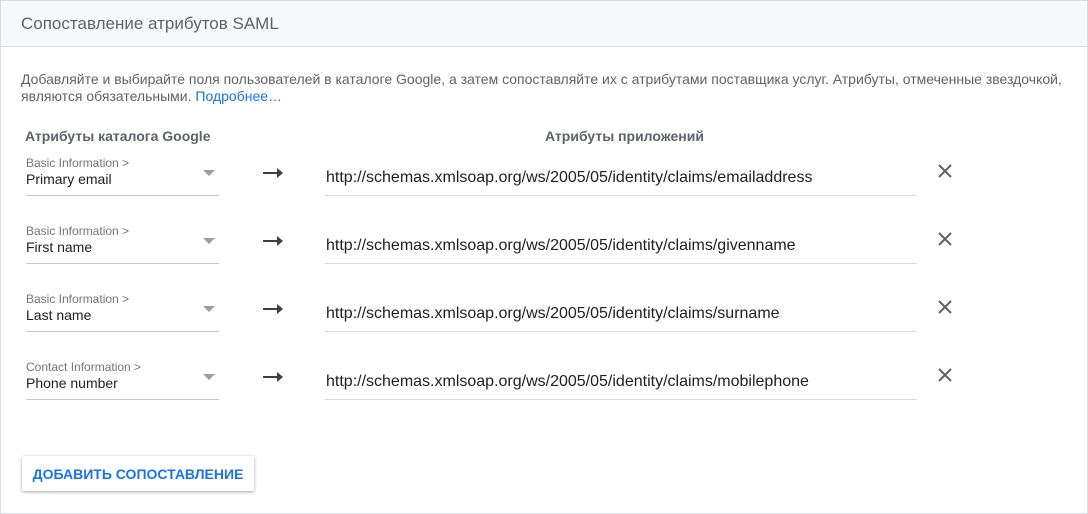 The image size is (1088, 514). I want to click on app-attributes-column-header: Атрибуты приложений, so click(624, 136).